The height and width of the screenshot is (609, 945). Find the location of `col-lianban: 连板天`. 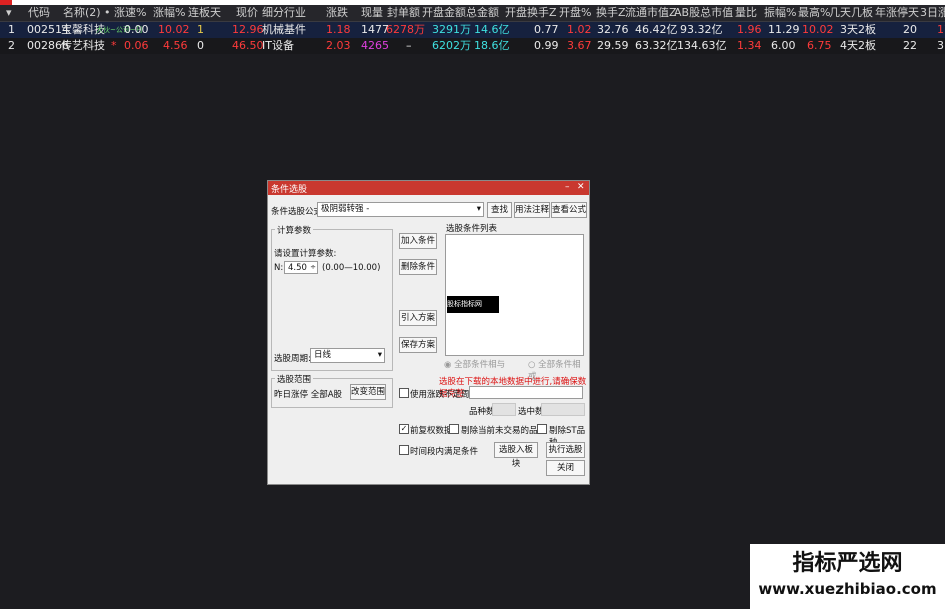

col-lianban: 连板天 is located at coordinates (204, 13).